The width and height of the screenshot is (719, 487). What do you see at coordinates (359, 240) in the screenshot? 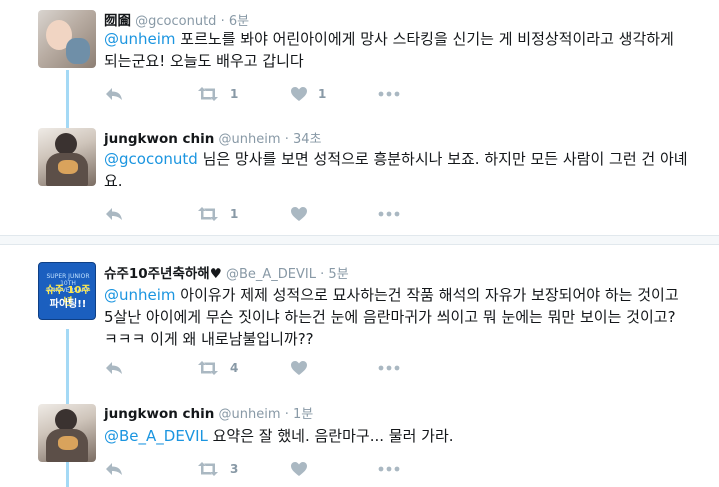
I see `conversation-divider` at bounding box center [359, 240].